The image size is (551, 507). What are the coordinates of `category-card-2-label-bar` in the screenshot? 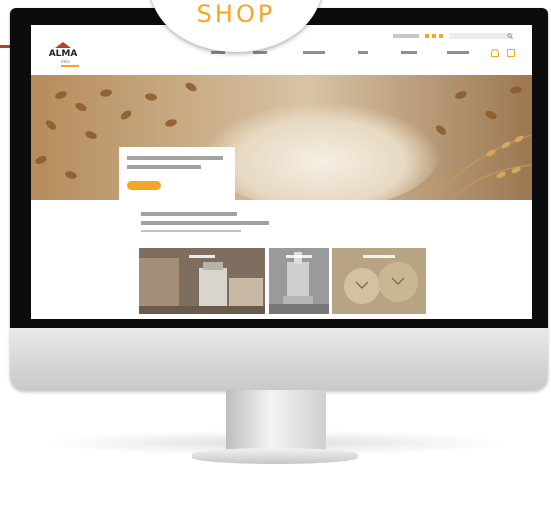 It's located at (299, 256).